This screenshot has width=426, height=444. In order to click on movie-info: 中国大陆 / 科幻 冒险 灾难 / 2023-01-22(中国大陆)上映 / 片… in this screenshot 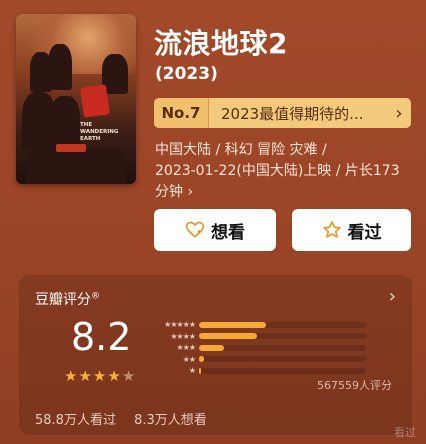, I will do `click(282, 171)`.